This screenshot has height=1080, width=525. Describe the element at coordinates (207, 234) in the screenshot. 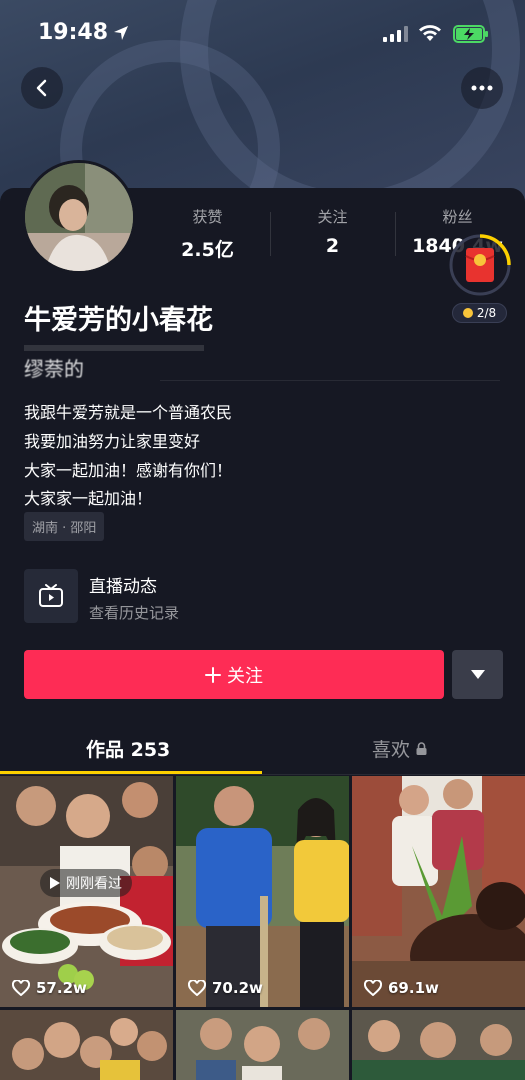

I see `stat-likes: 获赞 2.5亿` at that location.